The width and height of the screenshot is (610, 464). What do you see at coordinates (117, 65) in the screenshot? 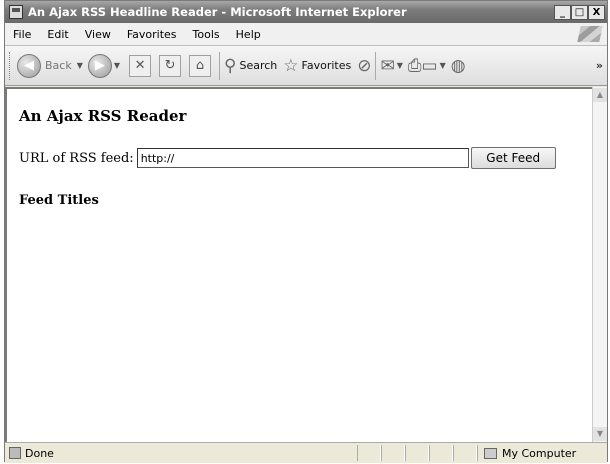
I see `forward-dropdown-icon: ▼` at bounding box center [117, 65].